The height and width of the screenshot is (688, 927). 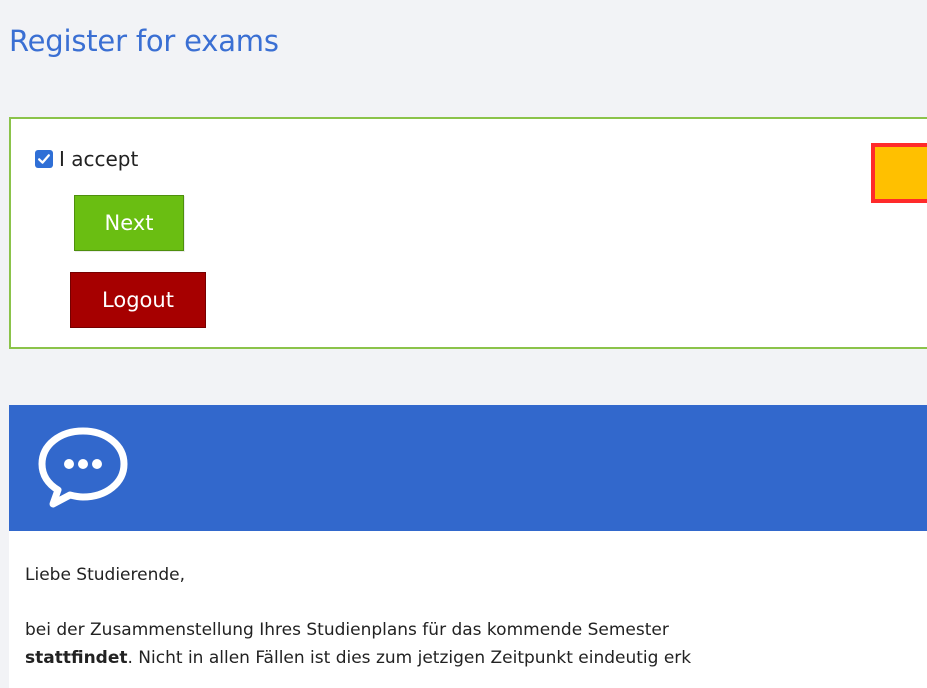 I want to click on highlight-marker, so click(x=899, y=173).